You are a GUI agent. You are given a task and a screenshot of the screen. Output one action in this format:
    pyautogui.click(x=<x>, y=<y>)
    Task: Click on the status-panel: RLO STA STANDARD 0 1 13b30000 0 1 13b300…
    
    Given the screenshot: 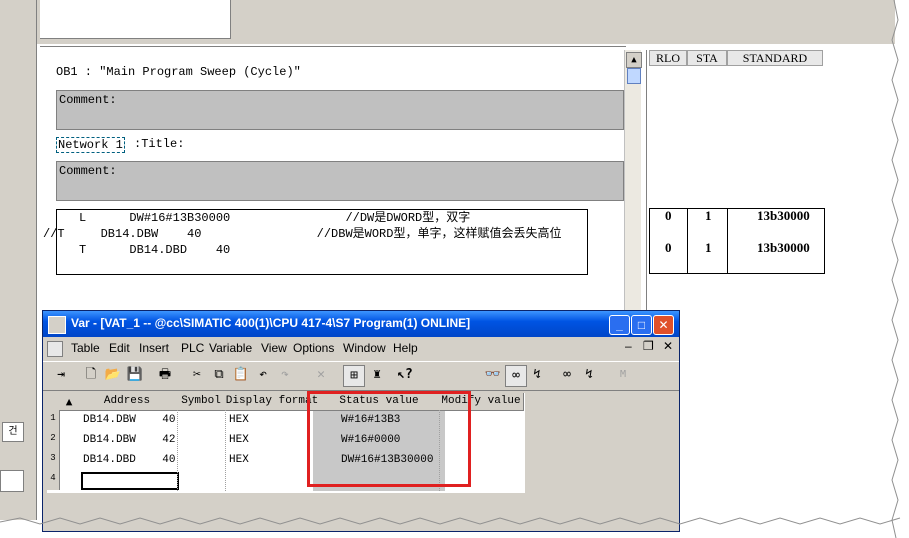 What is the action you would take?
    pyautogui.click(x=771, y=180)
    